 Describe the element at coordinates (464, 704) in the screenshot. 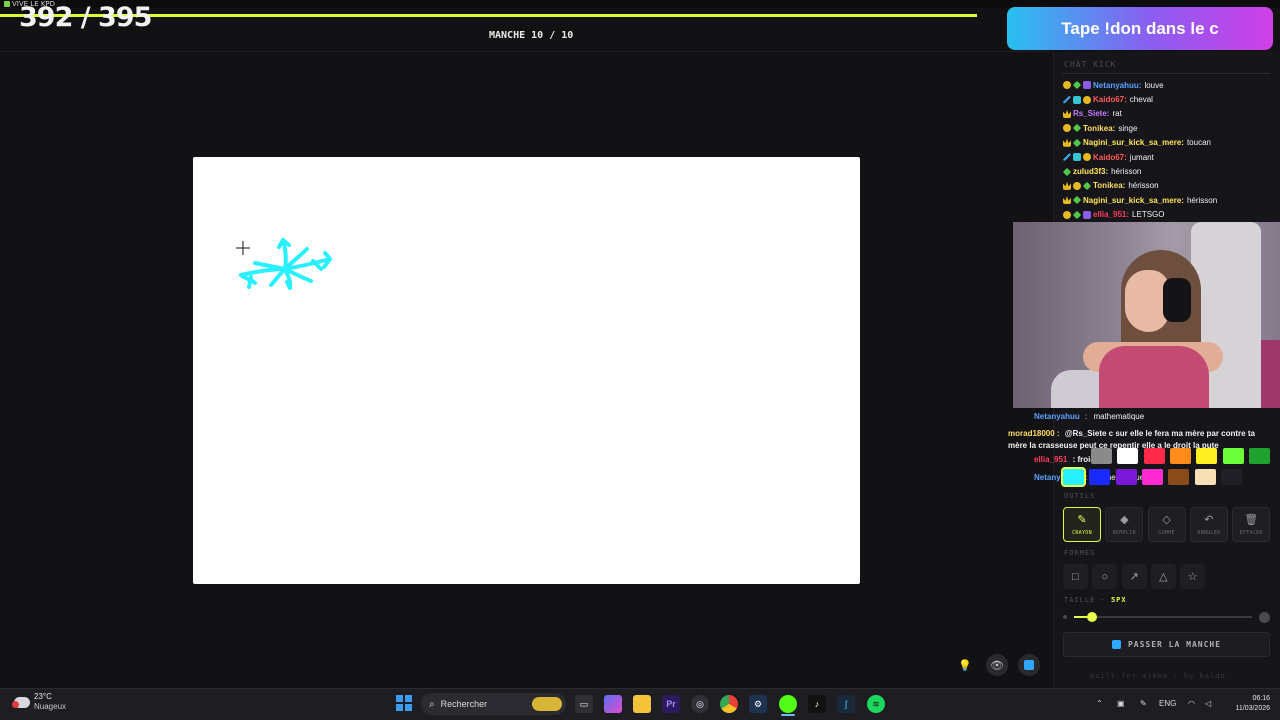

I see `search-placeholder: Rechercher` at that location.